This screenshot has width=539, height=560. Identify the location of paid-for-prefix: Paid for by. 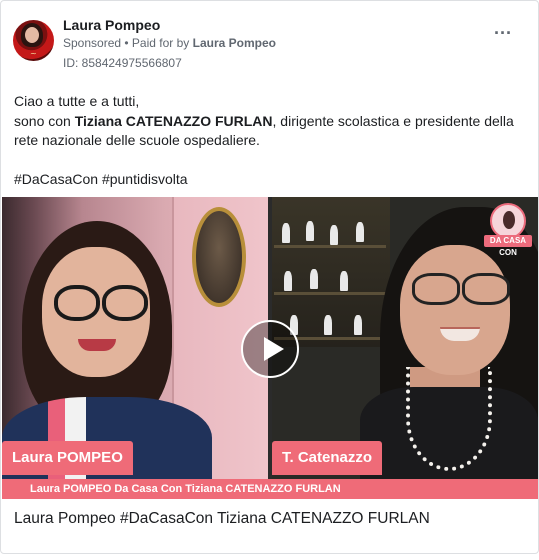
(162, 43).